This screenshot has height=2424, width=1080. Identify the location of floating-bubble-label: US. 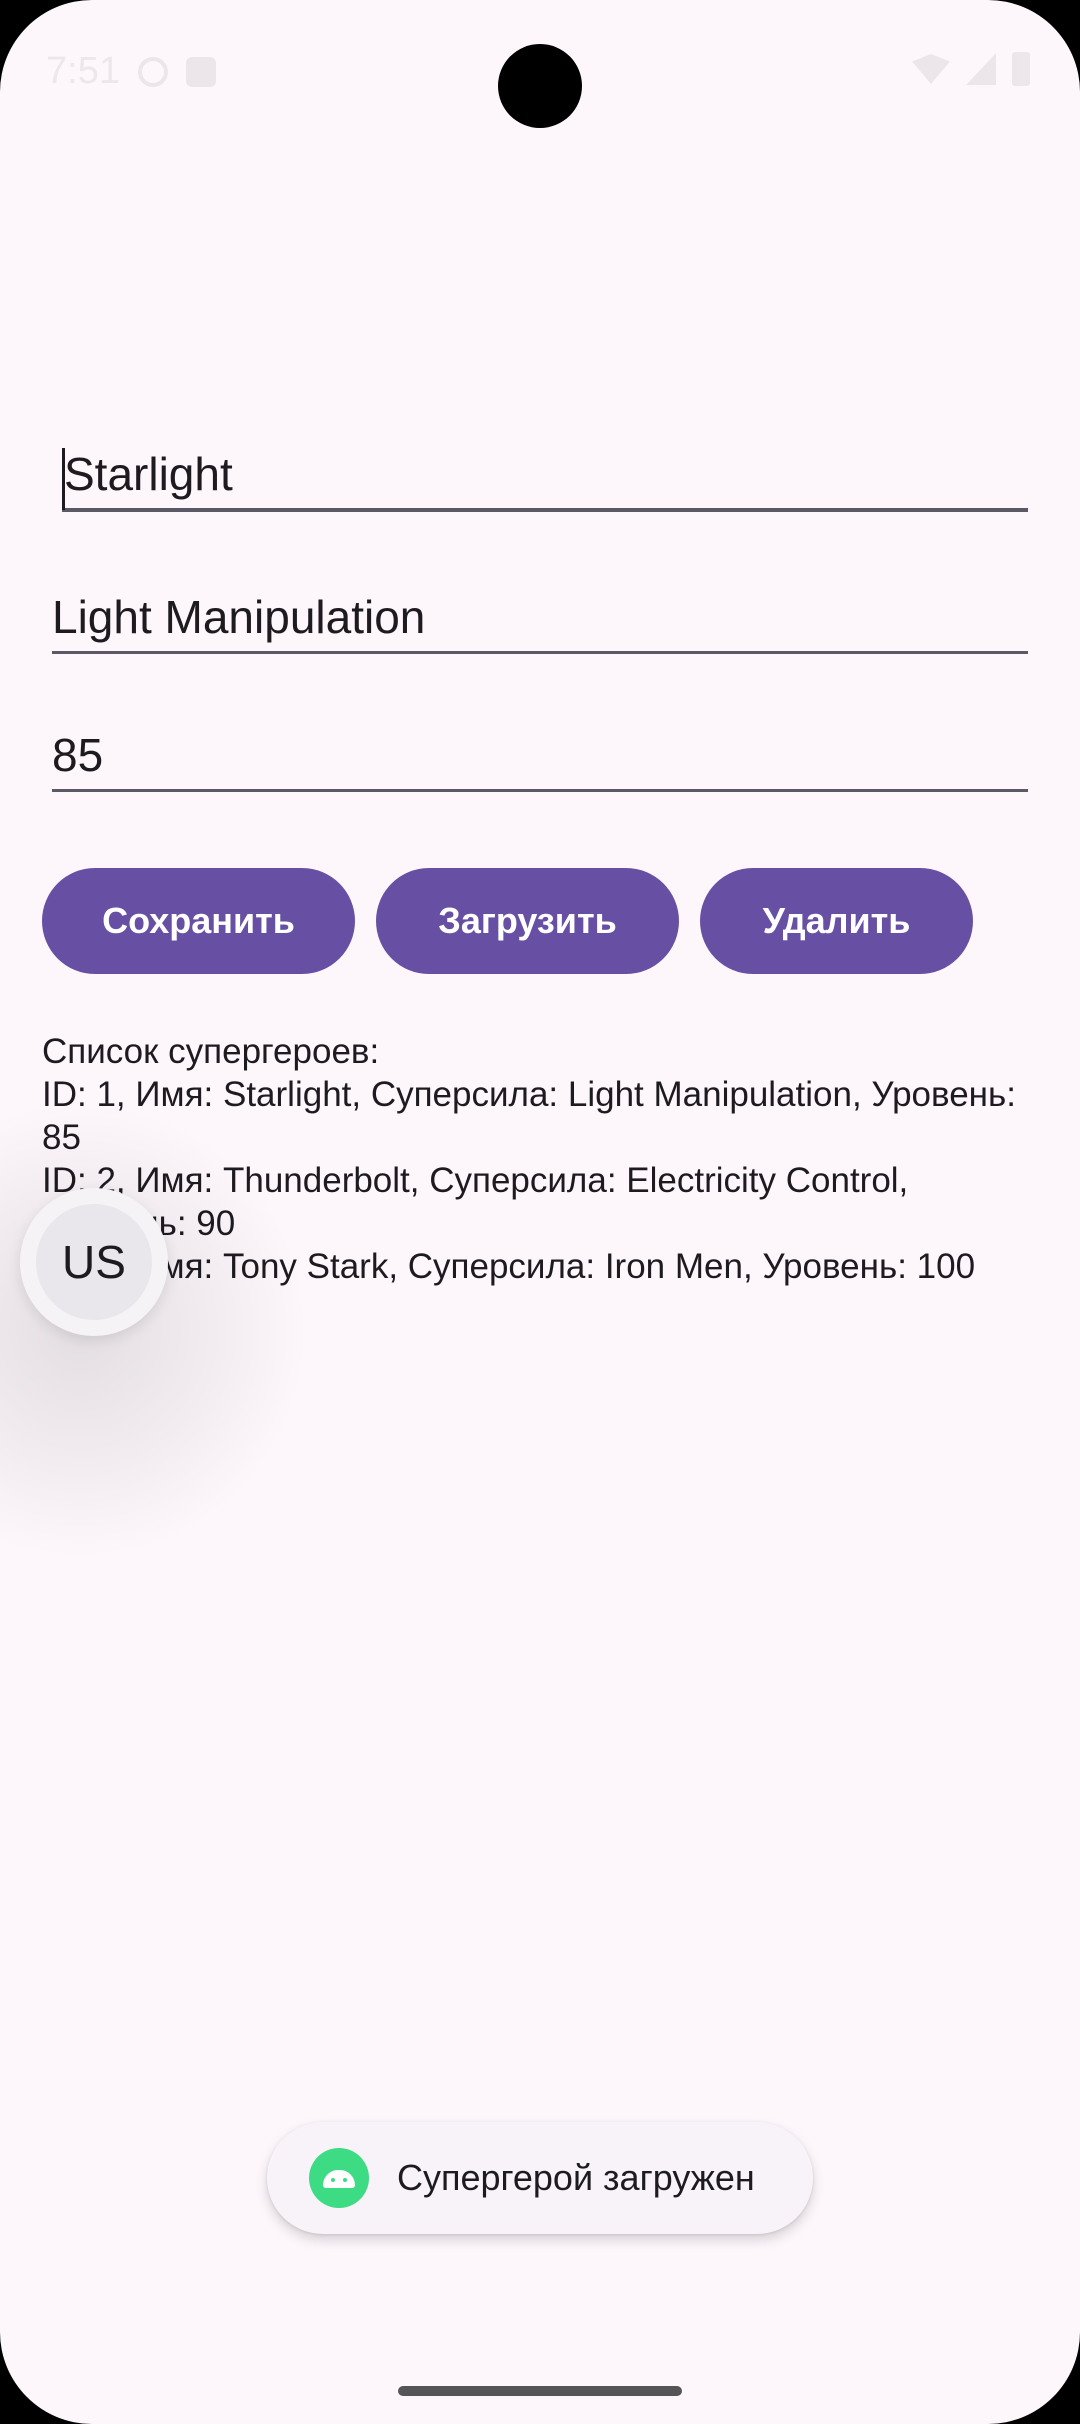
(94, 1262).